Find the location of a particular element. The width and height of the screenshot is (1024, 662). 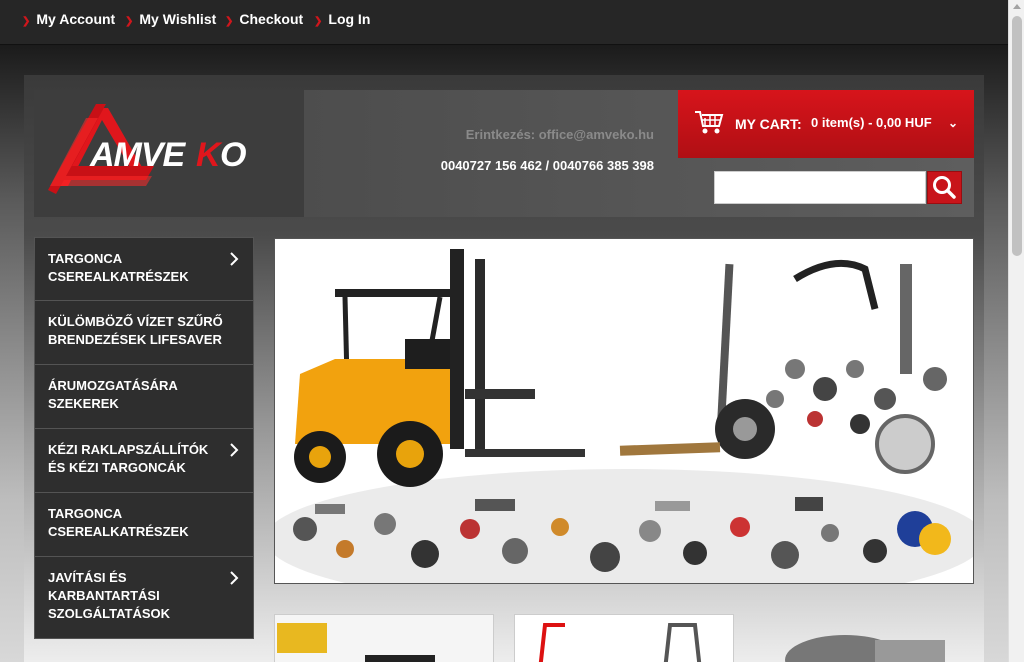

cart-button: MY CART: 0 item(s) - 0,00 HUF ⌄ is located at coordinates (826, 124).